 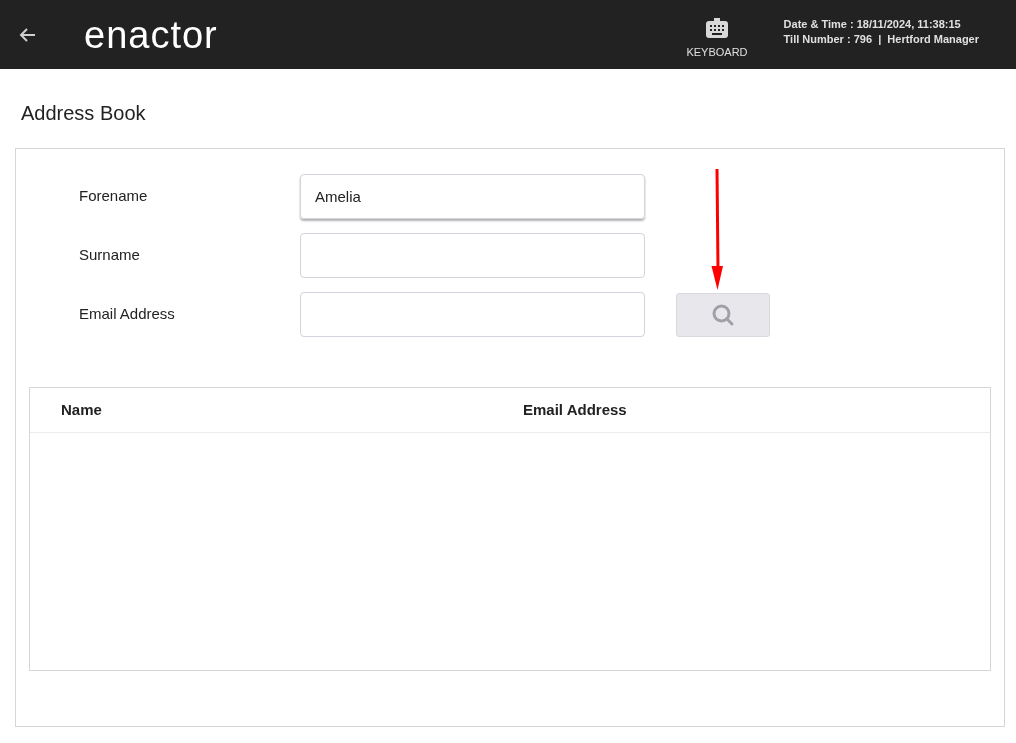 I want to click on field-label: Surname, so click(x=110, y=255).